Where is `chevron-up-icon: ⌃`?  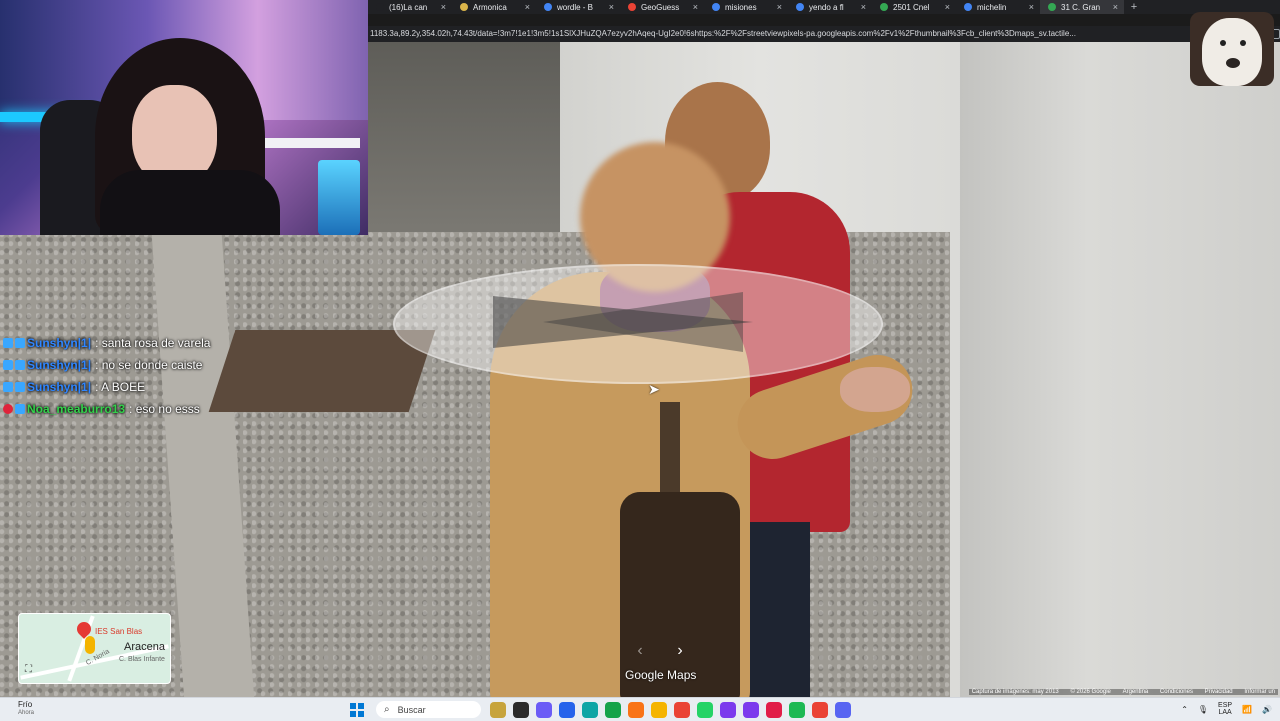
chevron-up-icon: ⌃ is located at coordinates (1184, 709).